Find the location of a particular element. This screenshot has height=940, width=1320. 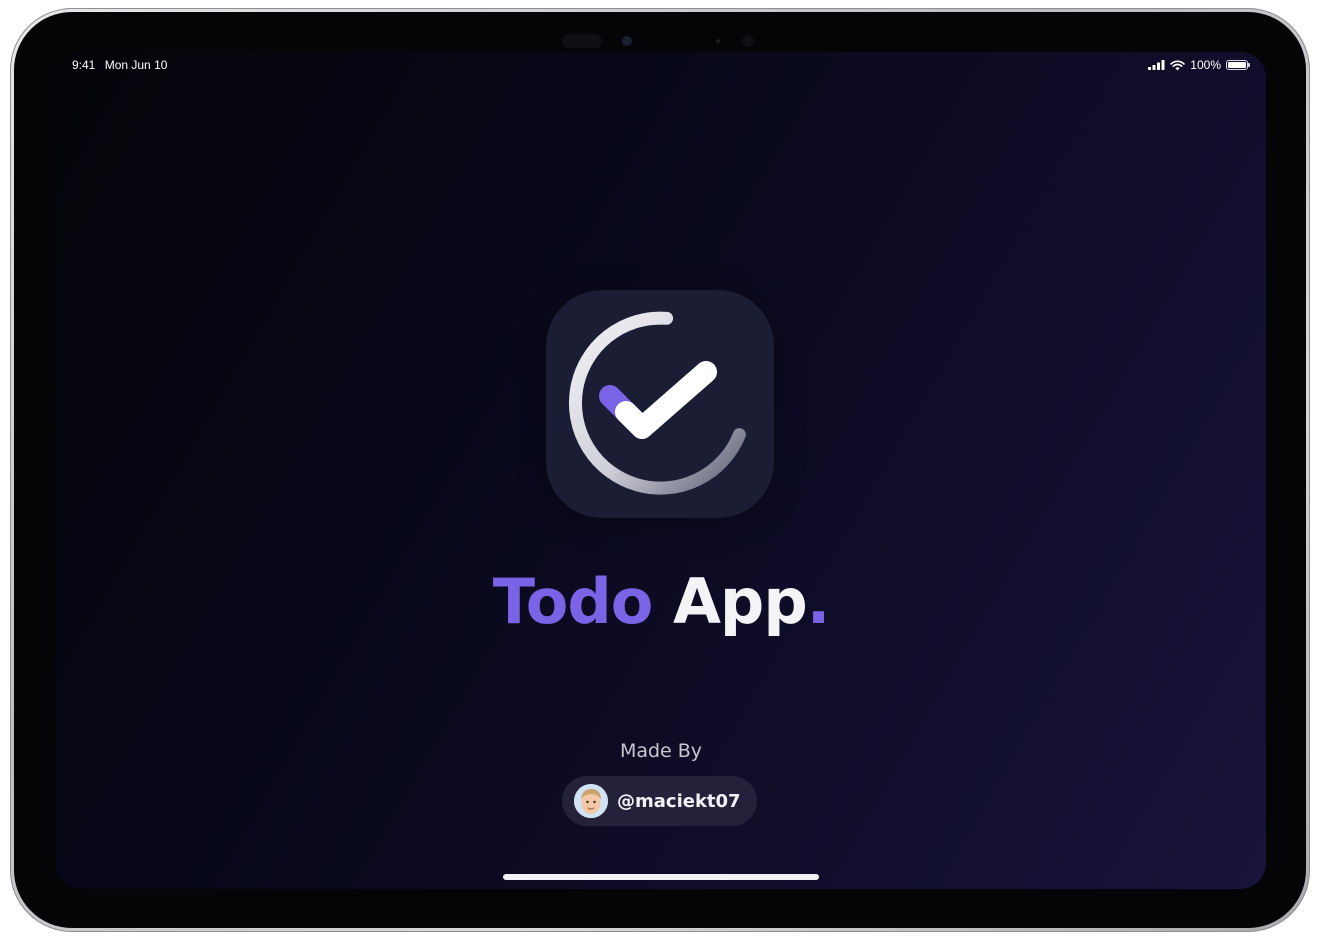

battery-cap is located at coordinates (1249, 65).